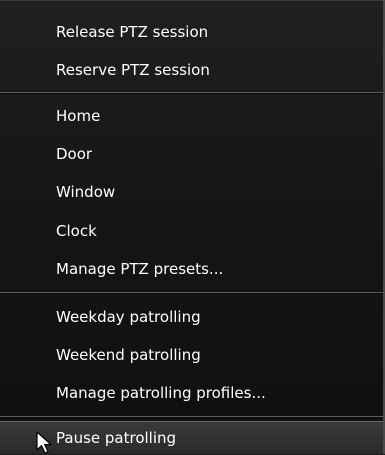  I want to click on menu-item-reserve-ptz-session: Reserve PTZ session, so click(191, 70).